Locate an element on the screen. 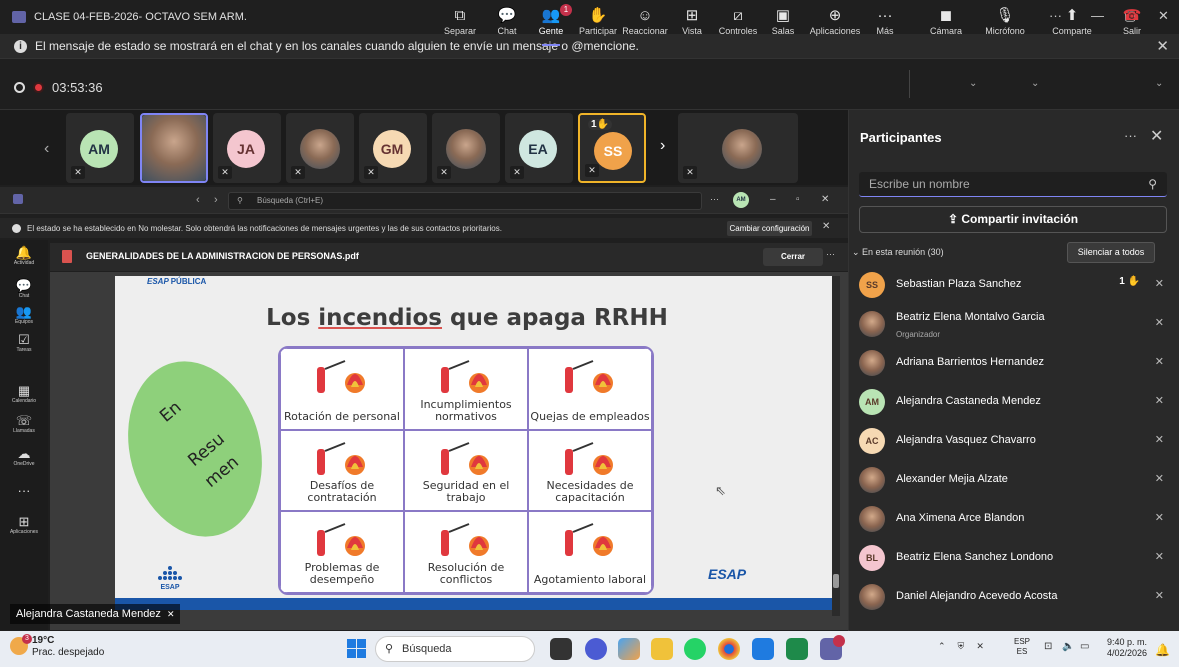  participant-row: Alexander Mejia Alzate ✕ is located at coordinates (1013, 481).